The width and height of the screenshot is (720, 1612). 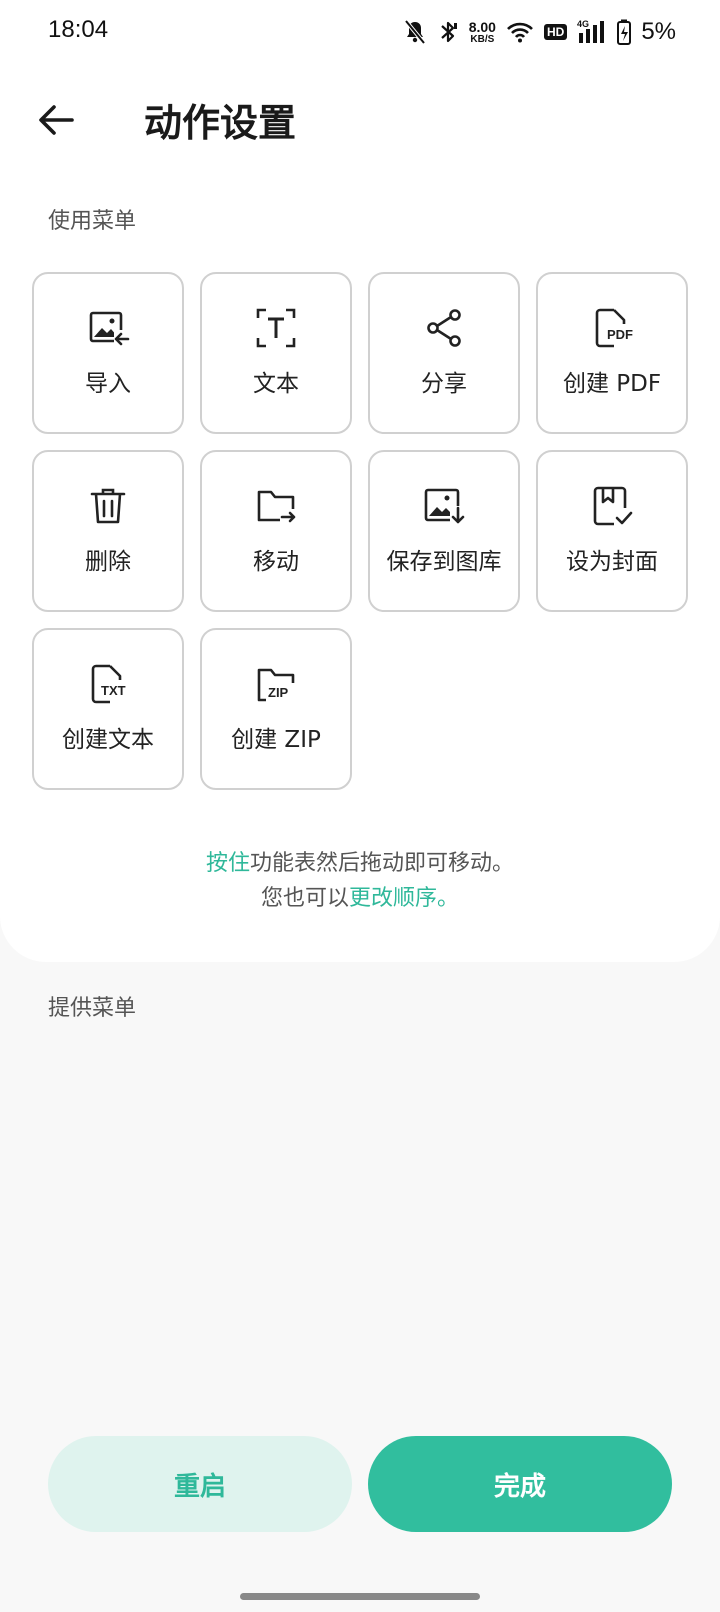 I want to click on signal-icon: 4G, so click(x=592, y=32).